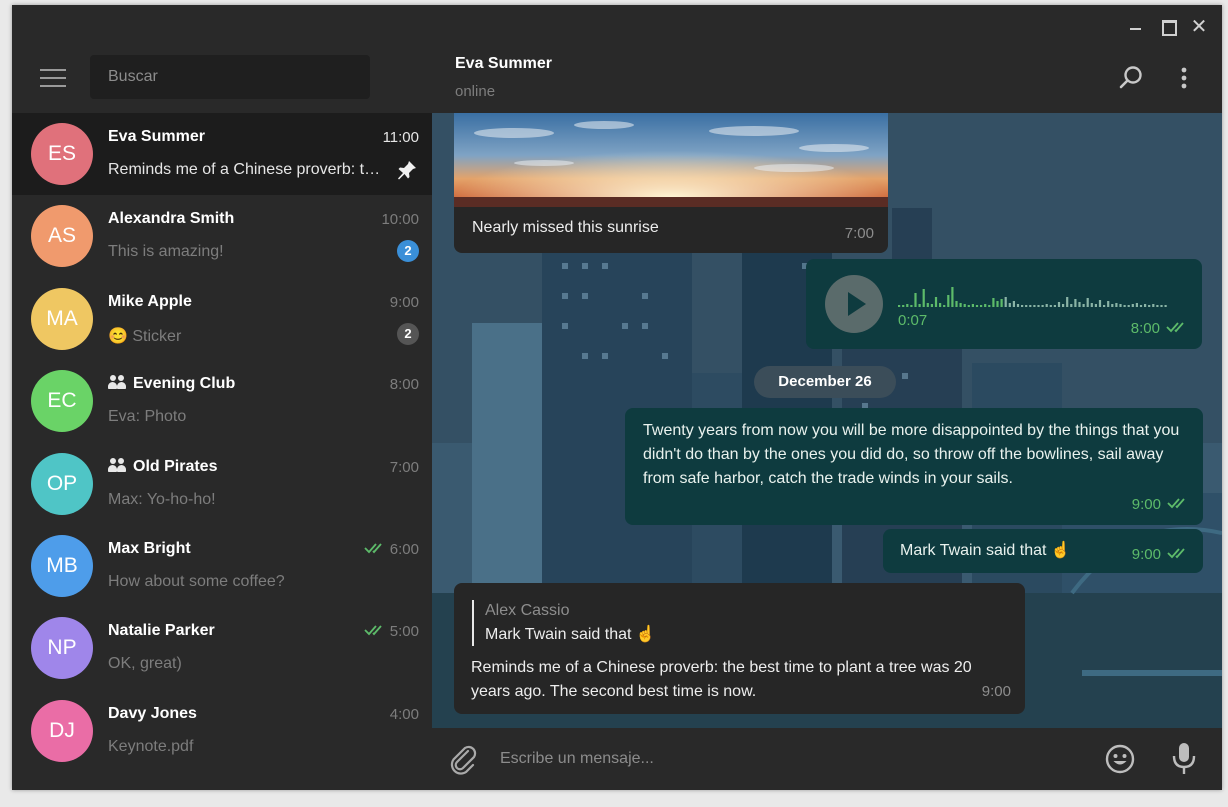 Image resolution: width=1228 pixels, height=807 pixels. I want to click on avatar: MB, so click(62, 566).